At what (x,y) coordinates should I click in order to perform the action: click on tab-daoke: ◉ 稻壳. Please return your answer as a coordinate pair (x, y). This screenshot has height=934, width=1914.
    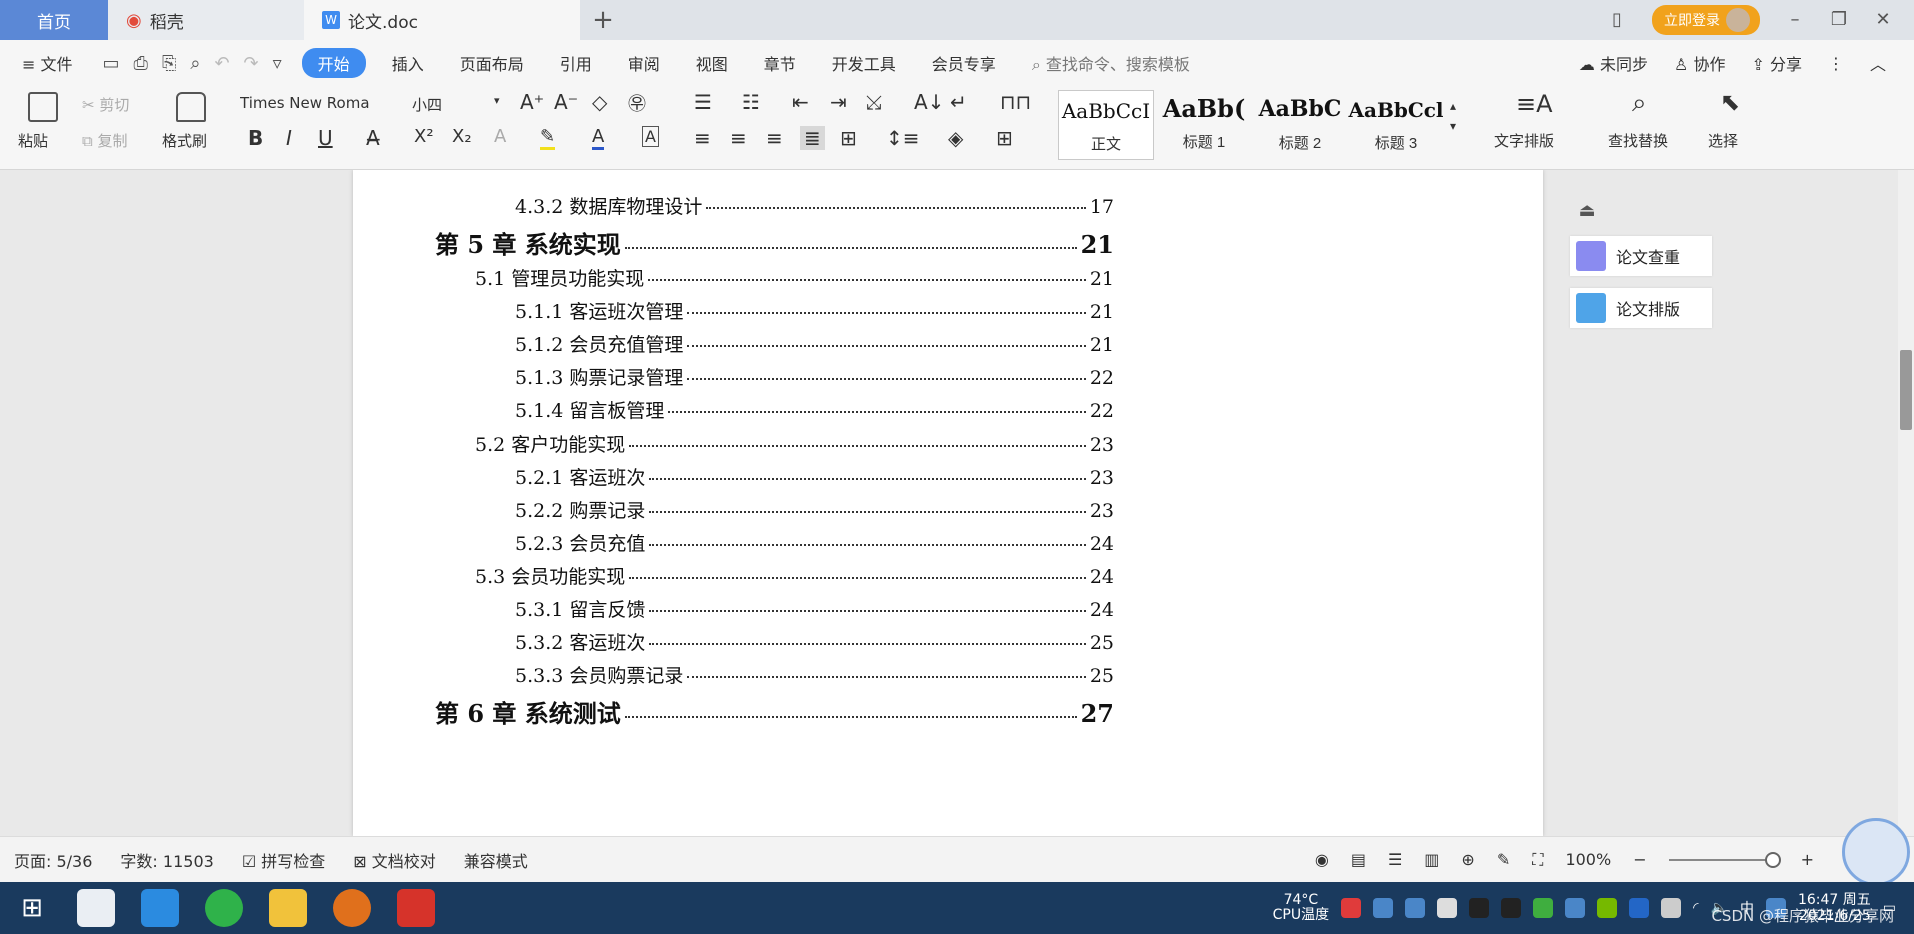
    Looking at the image, I should click on (206, 20).